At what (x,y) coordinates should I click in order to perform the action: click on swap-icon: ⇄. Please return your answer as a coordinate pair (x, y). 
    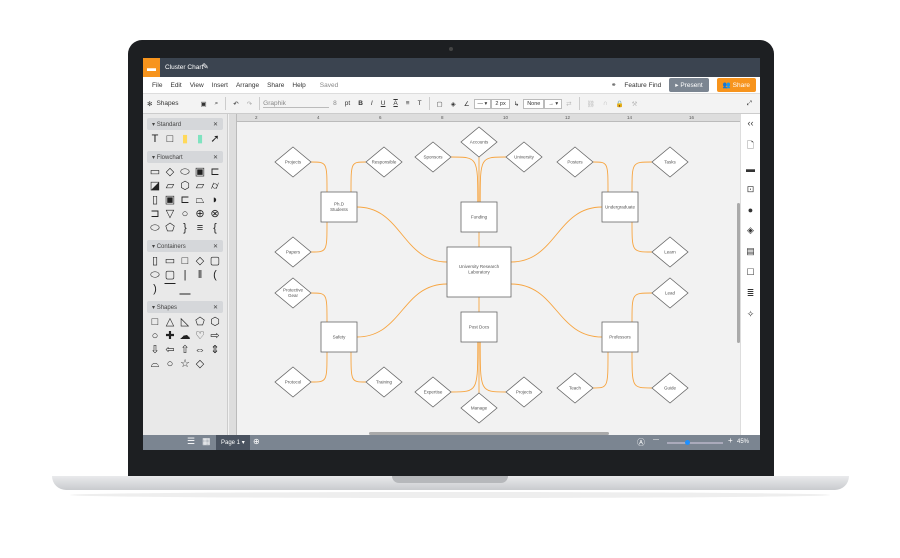
    Looking at the image, I should click on (568, 104).